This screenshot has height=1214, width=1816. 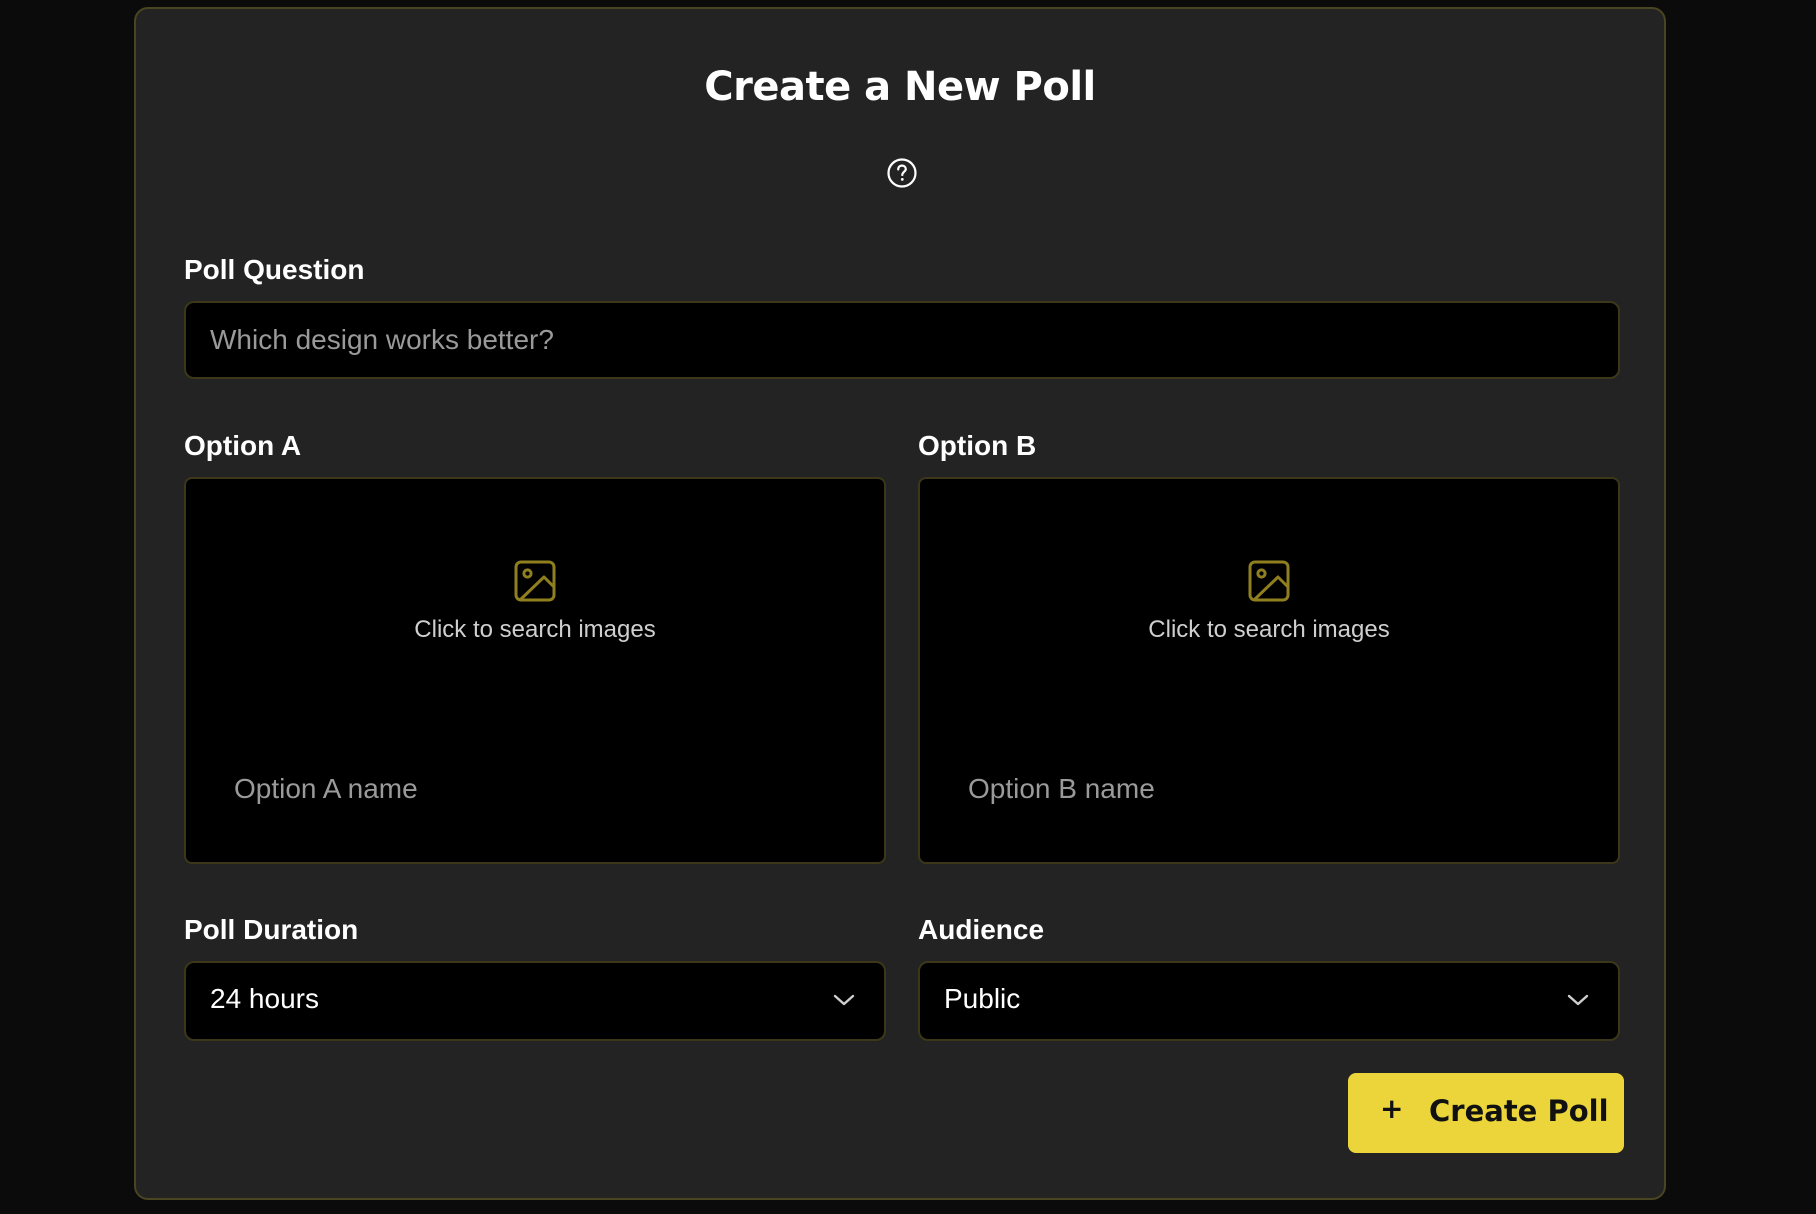 What do you see at coordinates (902, 340) in the screenshot?
I see `poll-question-input` at bounding box center [902, 340].